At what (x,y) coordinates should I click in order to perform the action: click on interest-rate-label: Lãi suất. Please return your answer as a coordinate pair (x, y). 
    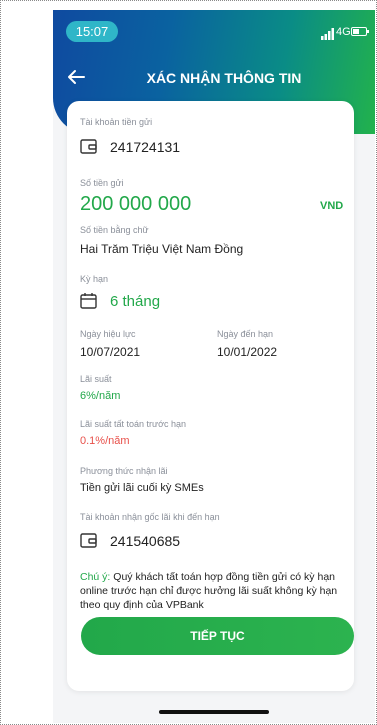
    Looking at the image, I should click on (96, 379).